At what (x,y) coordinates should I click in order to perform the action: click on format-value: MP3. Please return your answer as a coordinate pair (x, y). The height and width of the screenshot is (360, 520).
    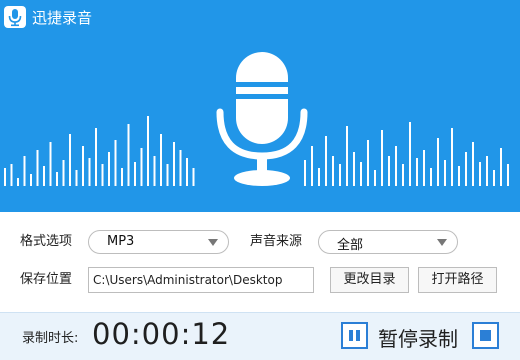
    Looking at the image, I should click on (121, 241).